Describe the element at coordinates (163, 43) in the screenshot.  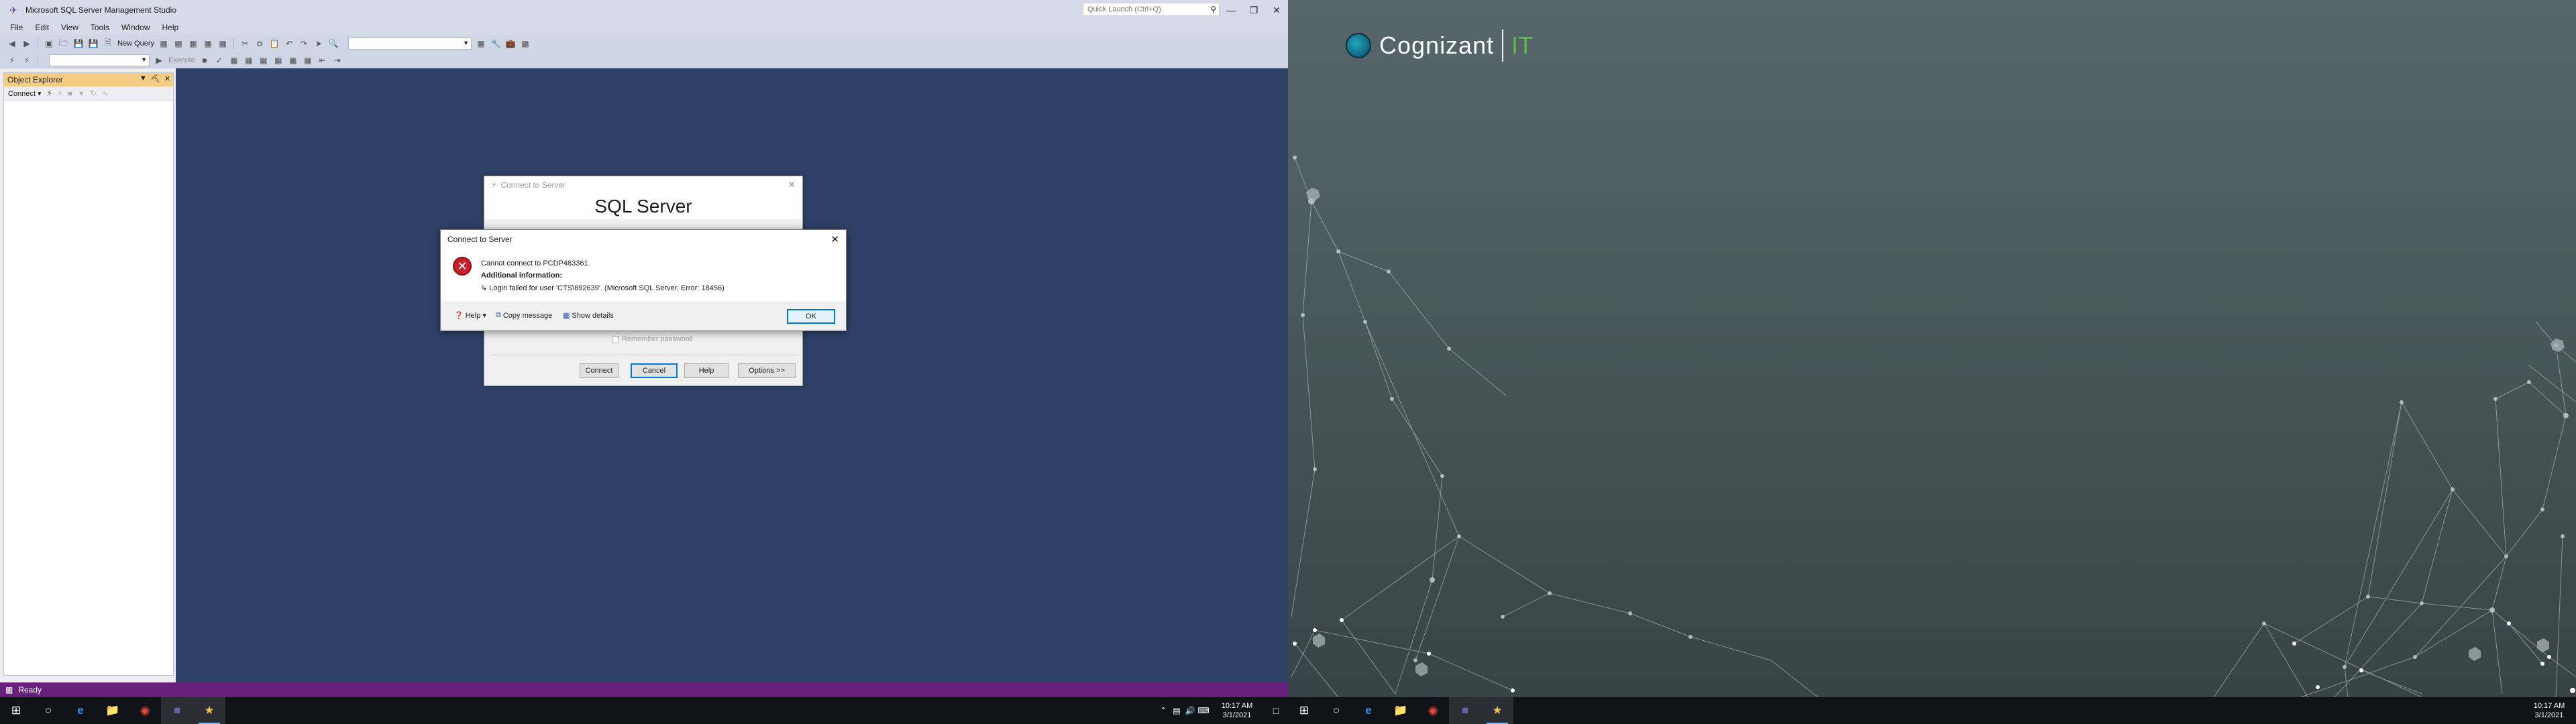
I see `database-engine-query-icon: ▦` at that location.